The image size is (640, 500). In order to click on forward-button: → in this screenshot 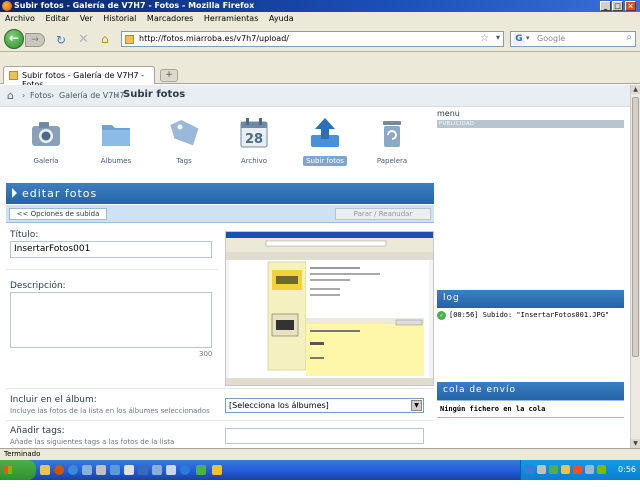, I will do `click(35, 40)`.